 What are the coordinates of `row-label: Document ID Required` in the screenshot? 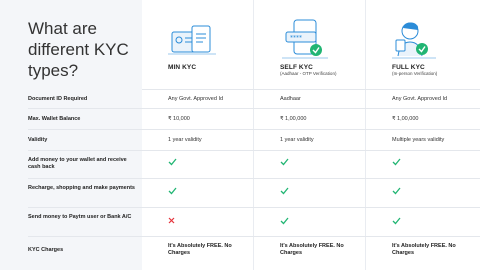 It's located at (58, 99).